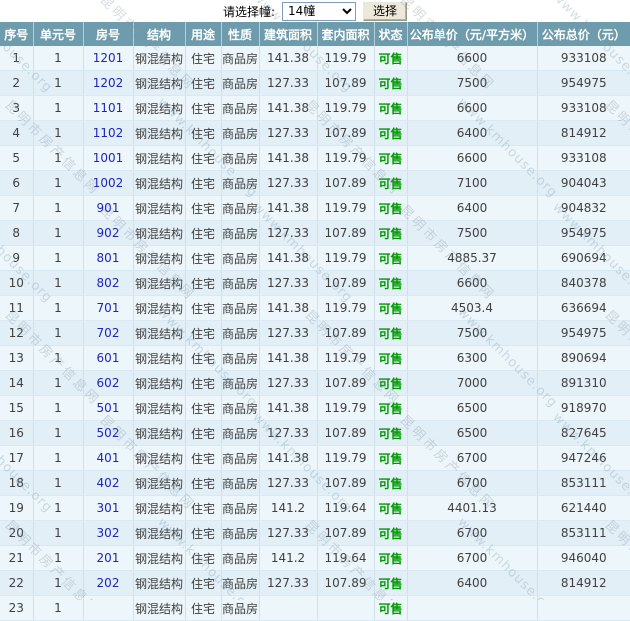 This screenshot has width=630, height=621. I want to click on room-link: 1201, so click(108, 58).